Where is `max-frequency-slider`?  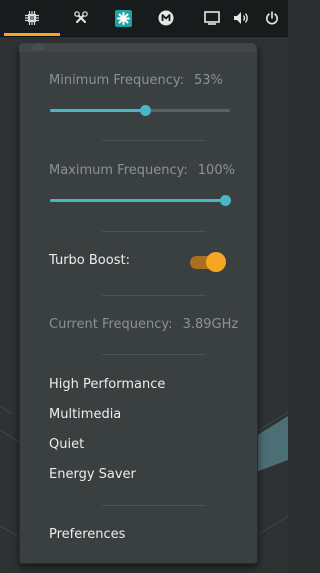 max-frequency-slider is located at coordinates (140, 201).